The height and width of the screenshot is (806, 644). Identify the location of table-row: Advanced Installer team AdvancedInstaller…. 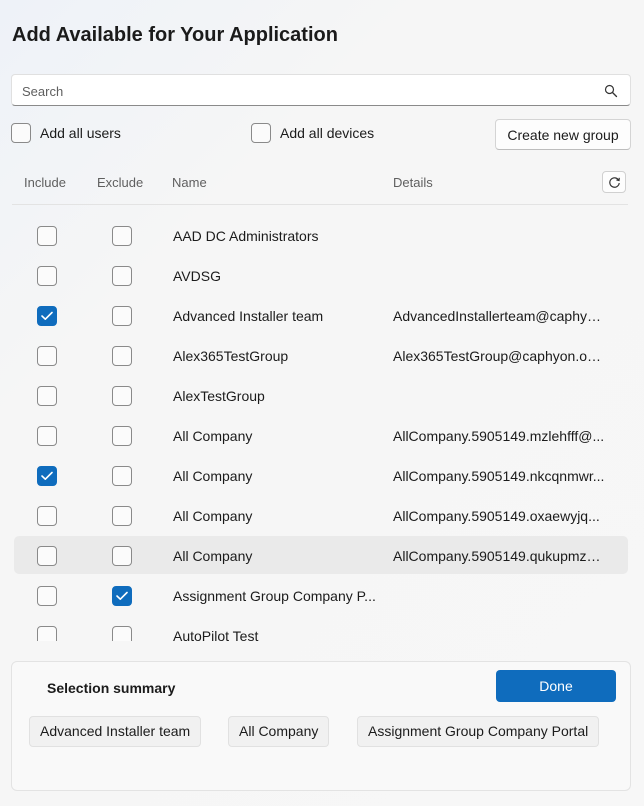
(321, 315).